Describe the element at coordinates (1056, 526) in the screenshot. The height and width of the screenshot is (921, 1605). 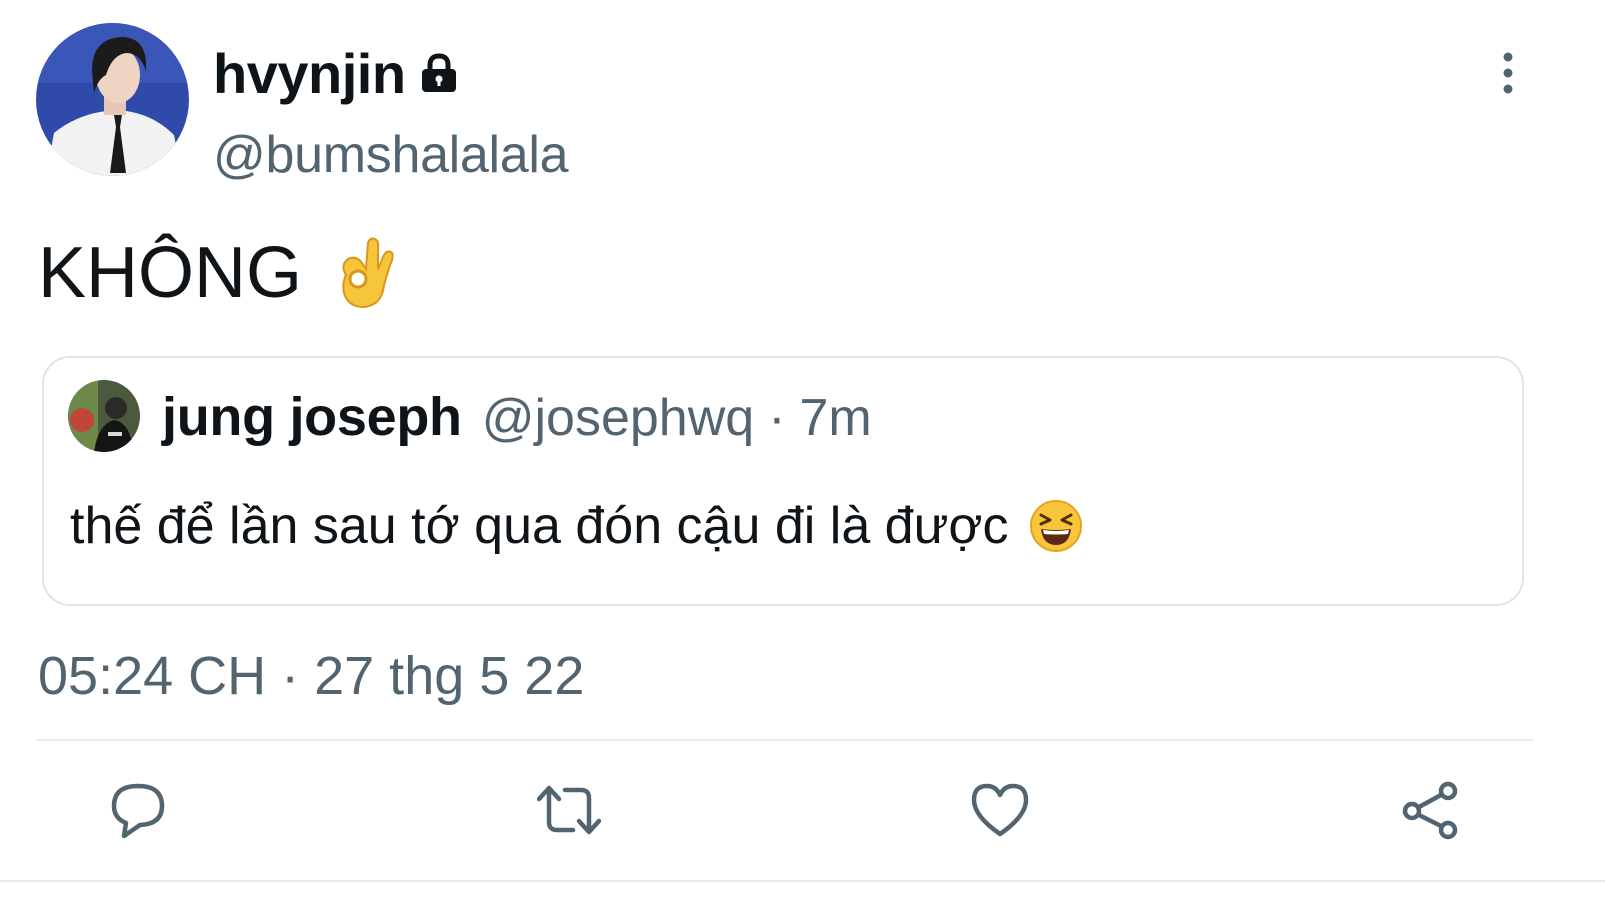
I see `laughing-emoji` at that location.